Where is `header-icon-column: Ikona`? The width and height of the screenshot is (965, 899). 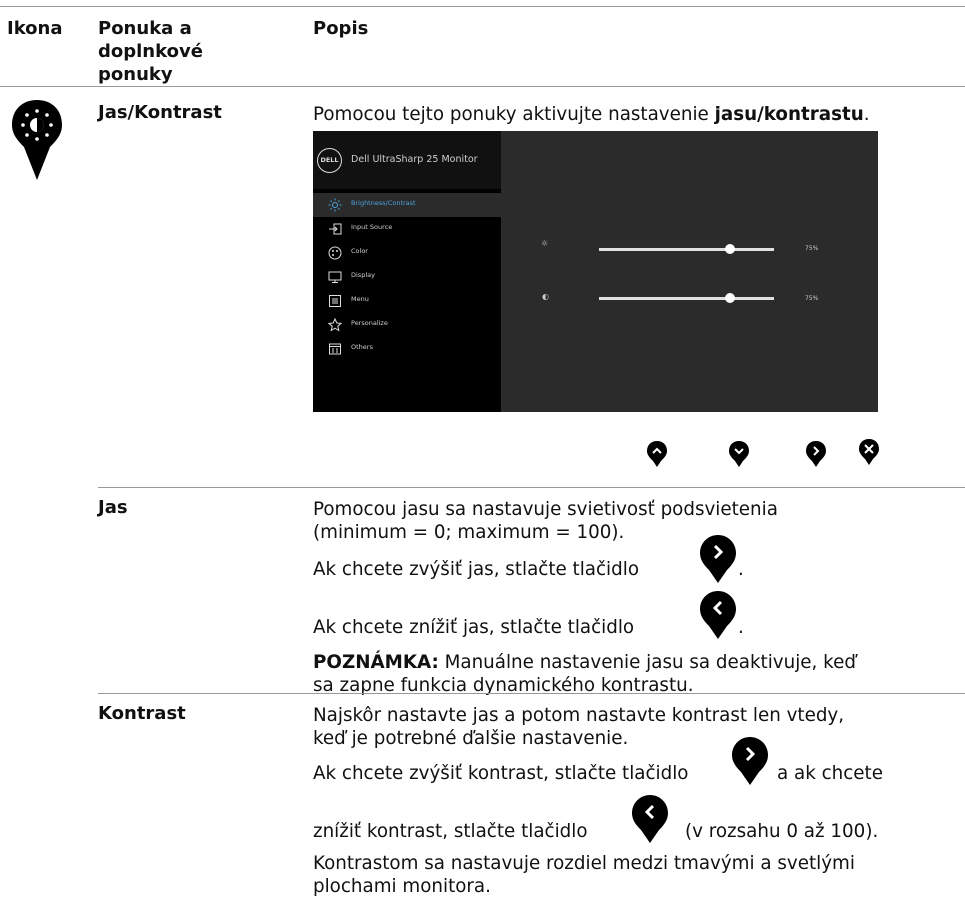
header-icon-column: Ikona is located at coordinates (35, 28).